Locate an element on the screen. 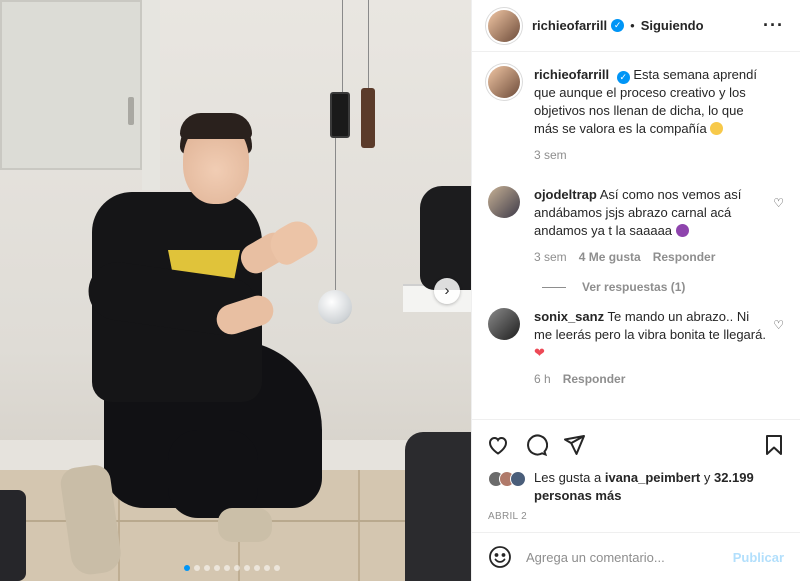  hanging-phone is located at coordinates (340, 115).